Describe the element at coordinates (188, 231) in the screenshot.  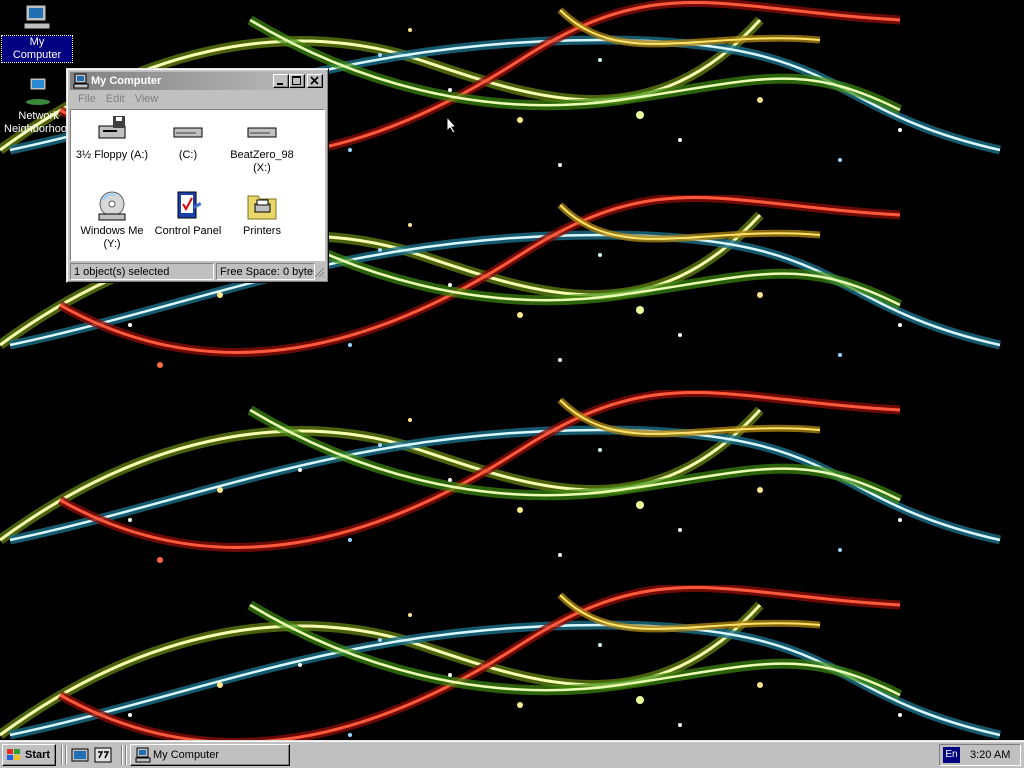
I see `item-label: Control Panel` at that location.